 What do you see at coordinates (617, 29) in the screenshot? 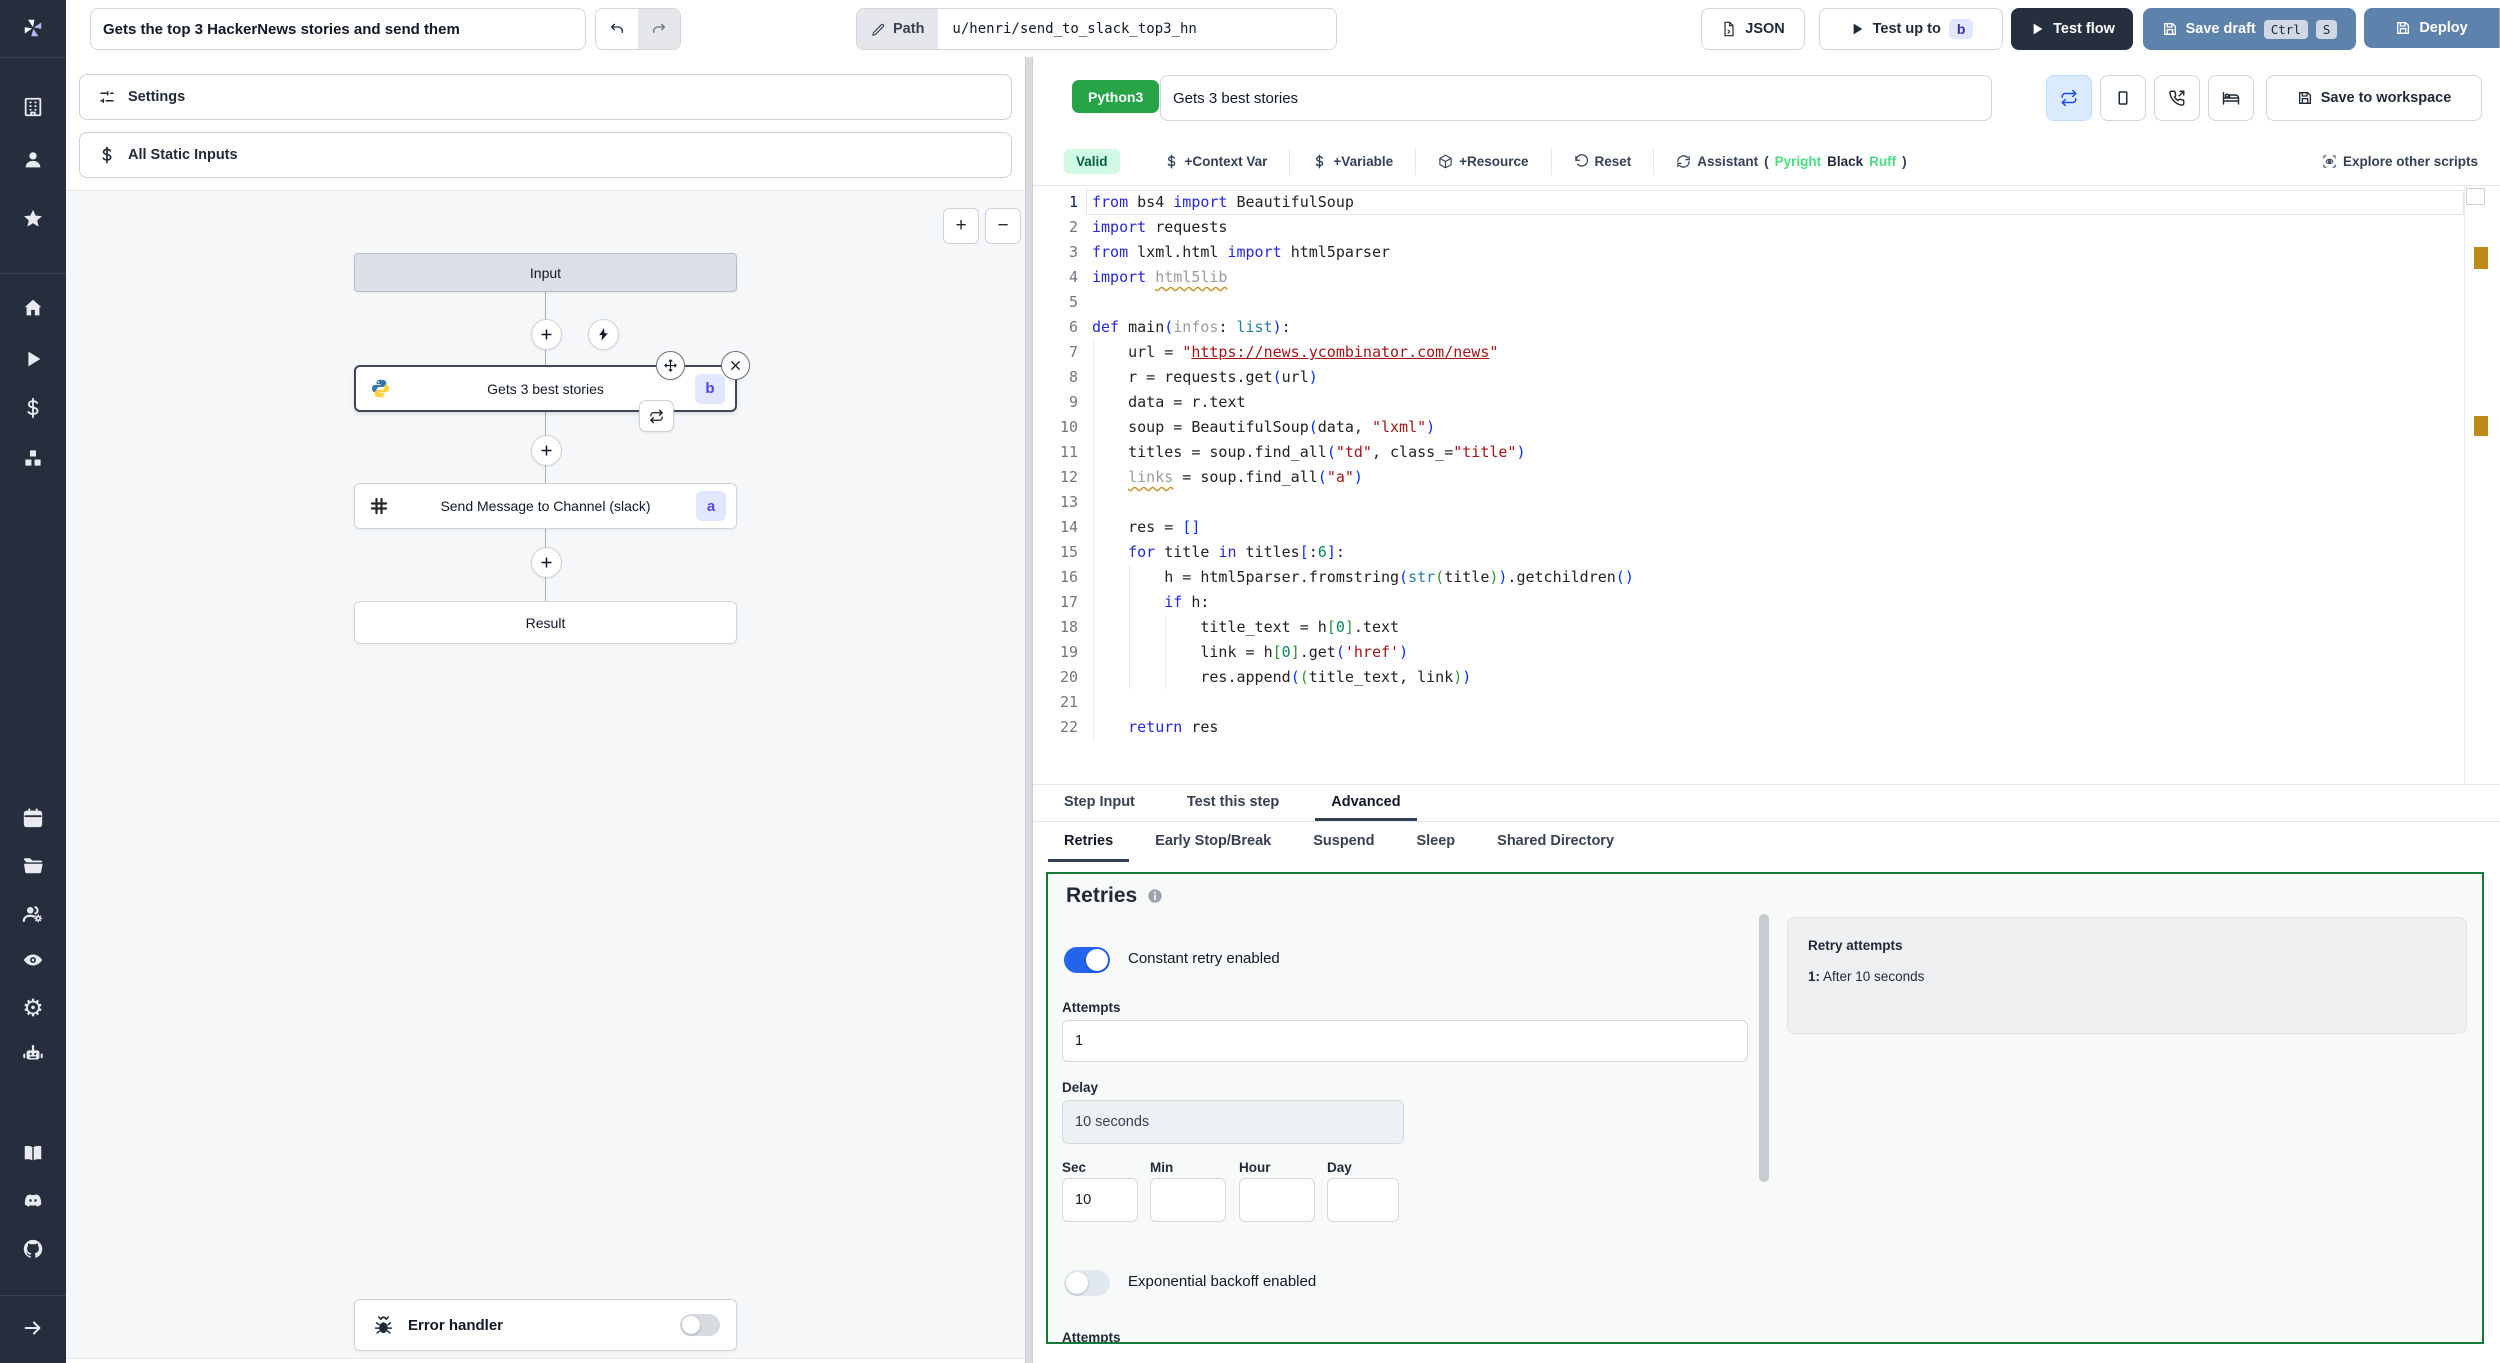
I see `undo-button` at bounding box center [617, 29].